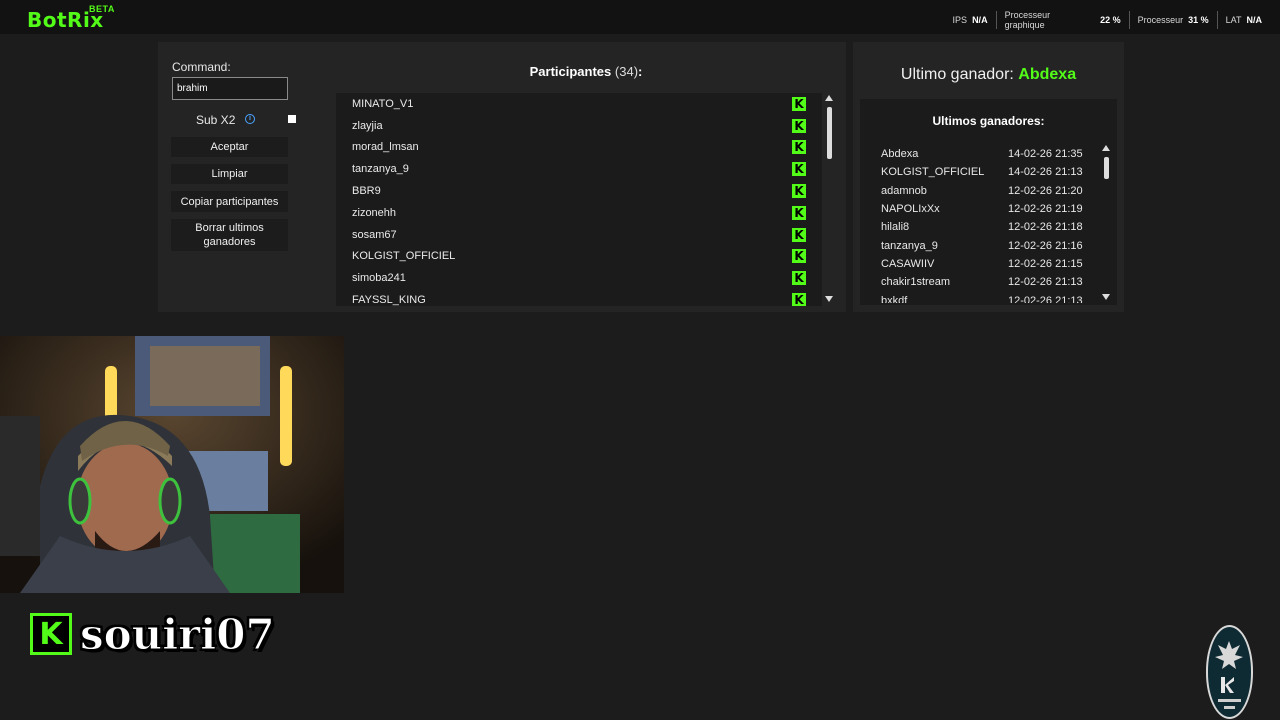 The height and width of the screenshot is (720, 1280). What do you see at coordinates (988, 121) in the screenshot?
I see `last-winners-title: Ultimos ganadores:` at bounding box center [988, 121].